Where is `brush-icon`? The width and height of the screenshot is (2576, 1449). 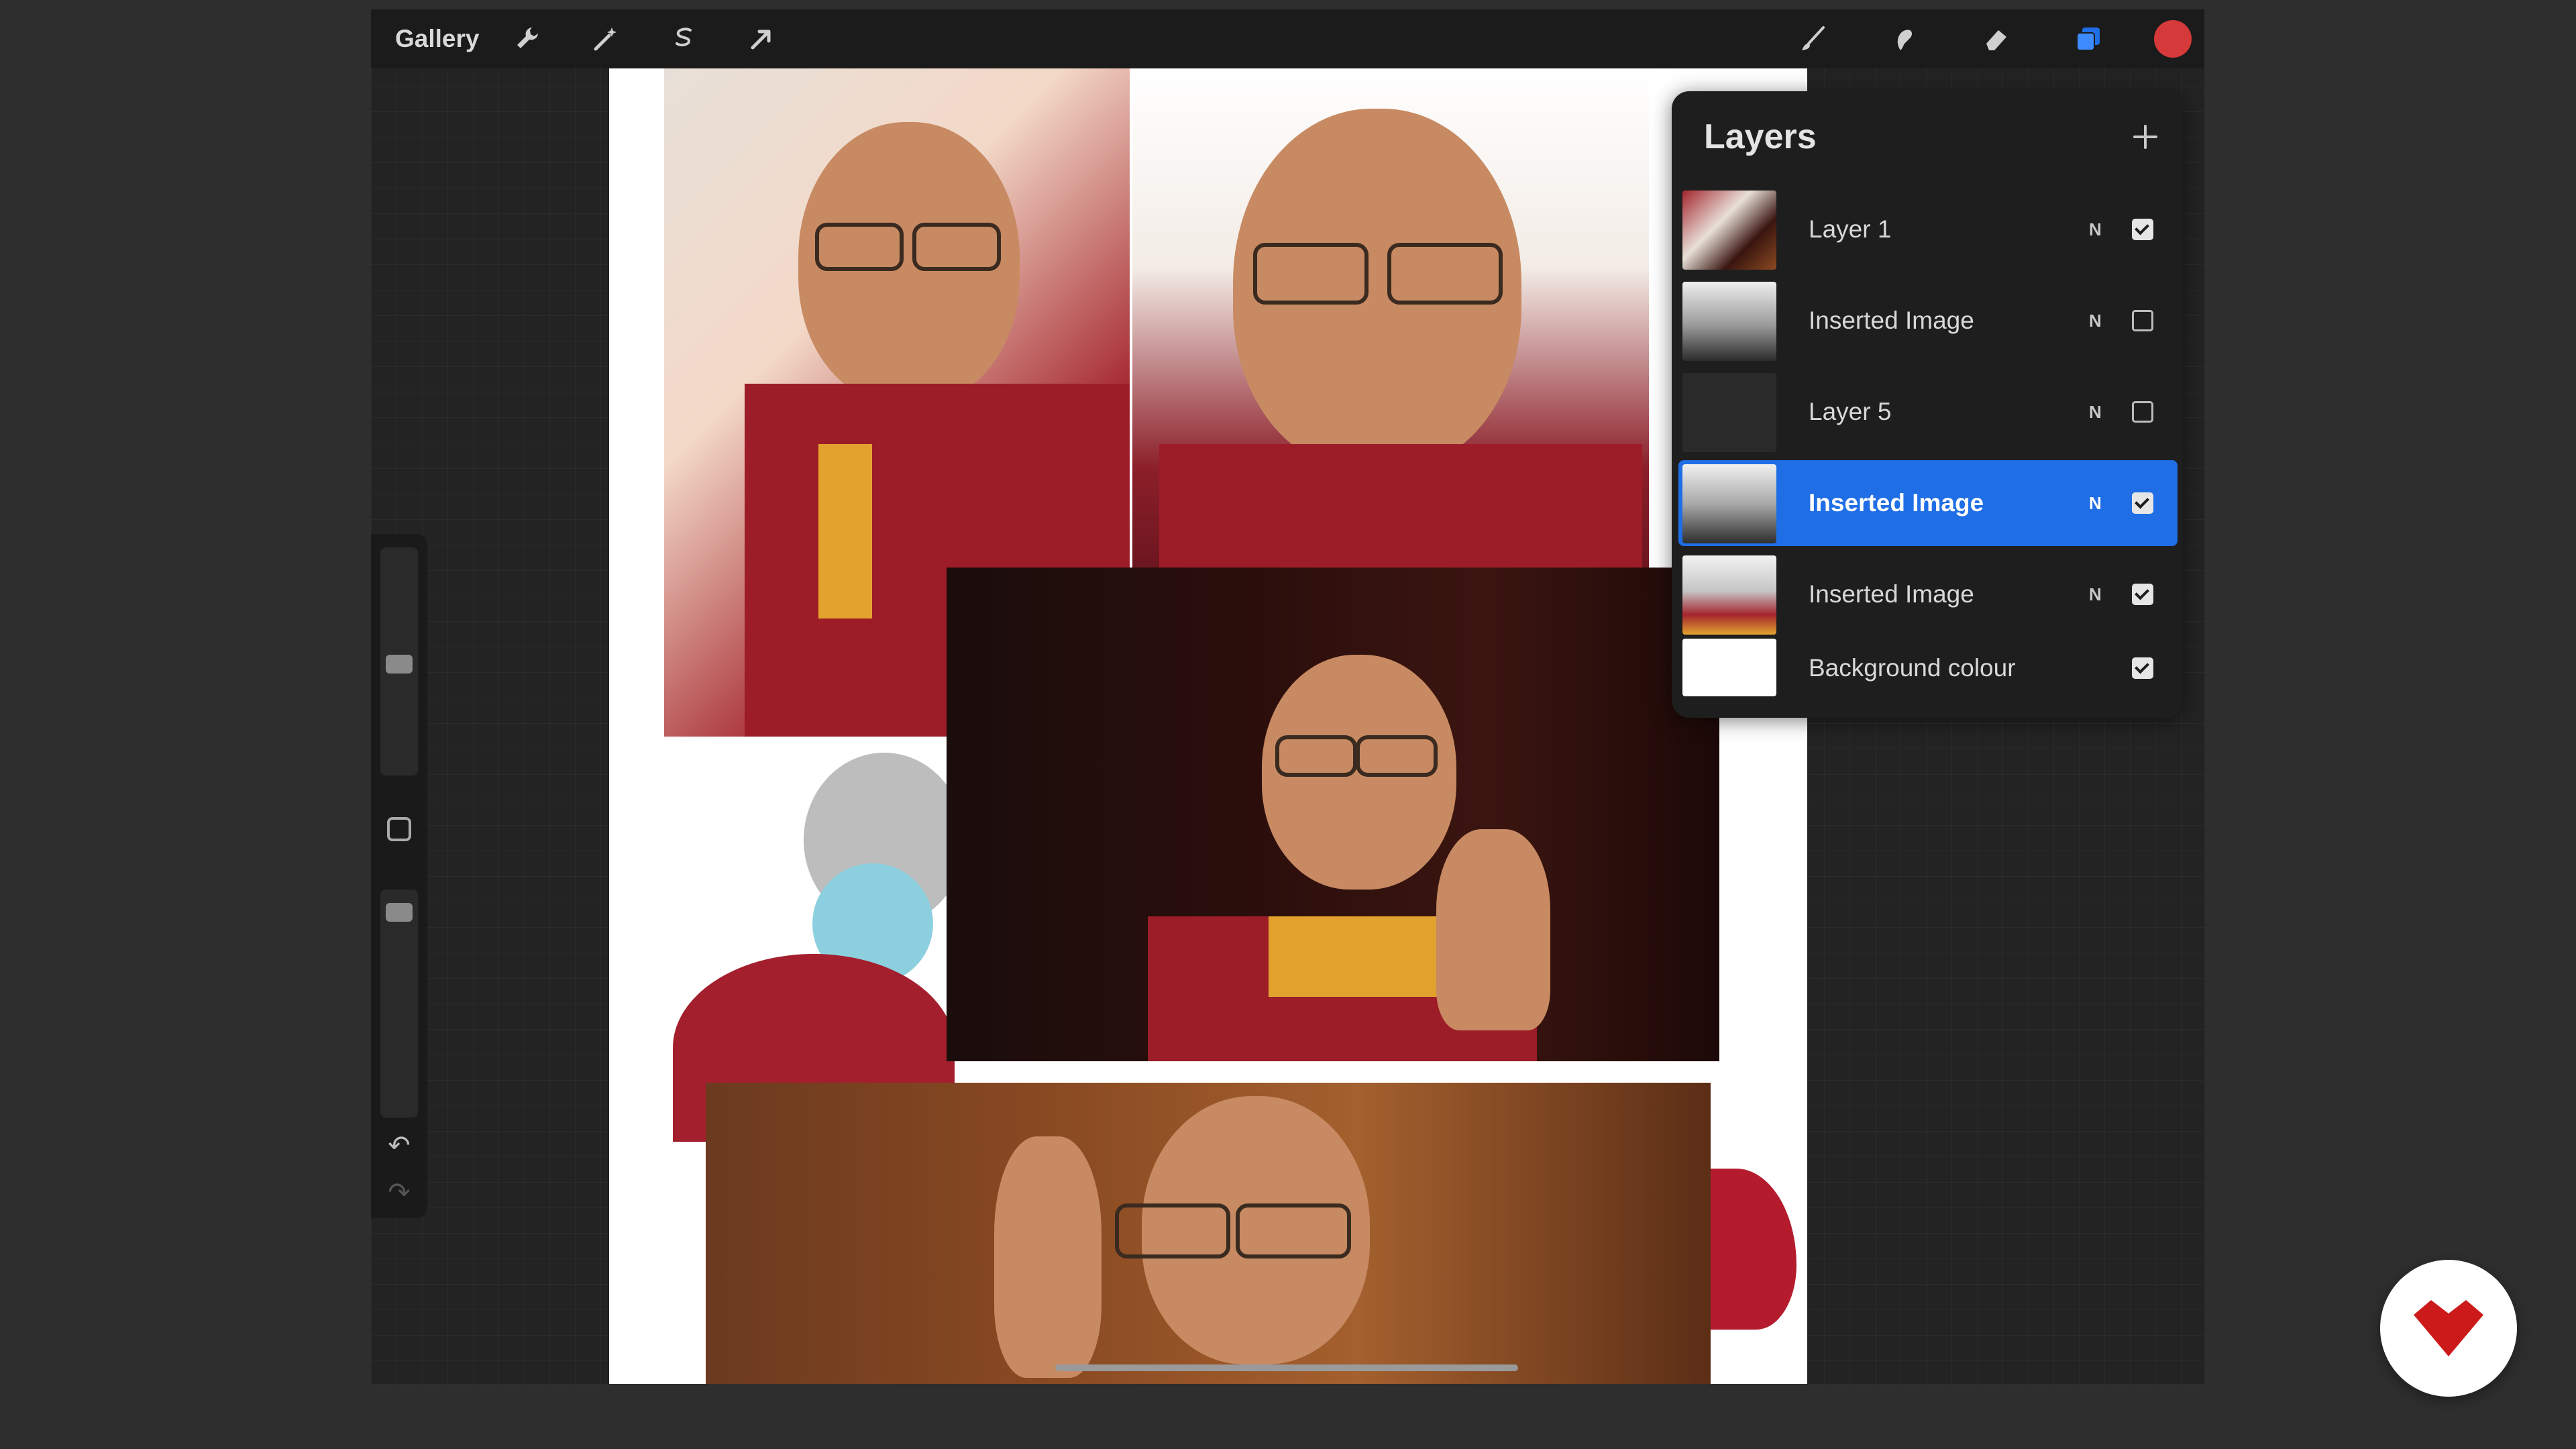 brush-icon is located at coordinates (1813, 39).